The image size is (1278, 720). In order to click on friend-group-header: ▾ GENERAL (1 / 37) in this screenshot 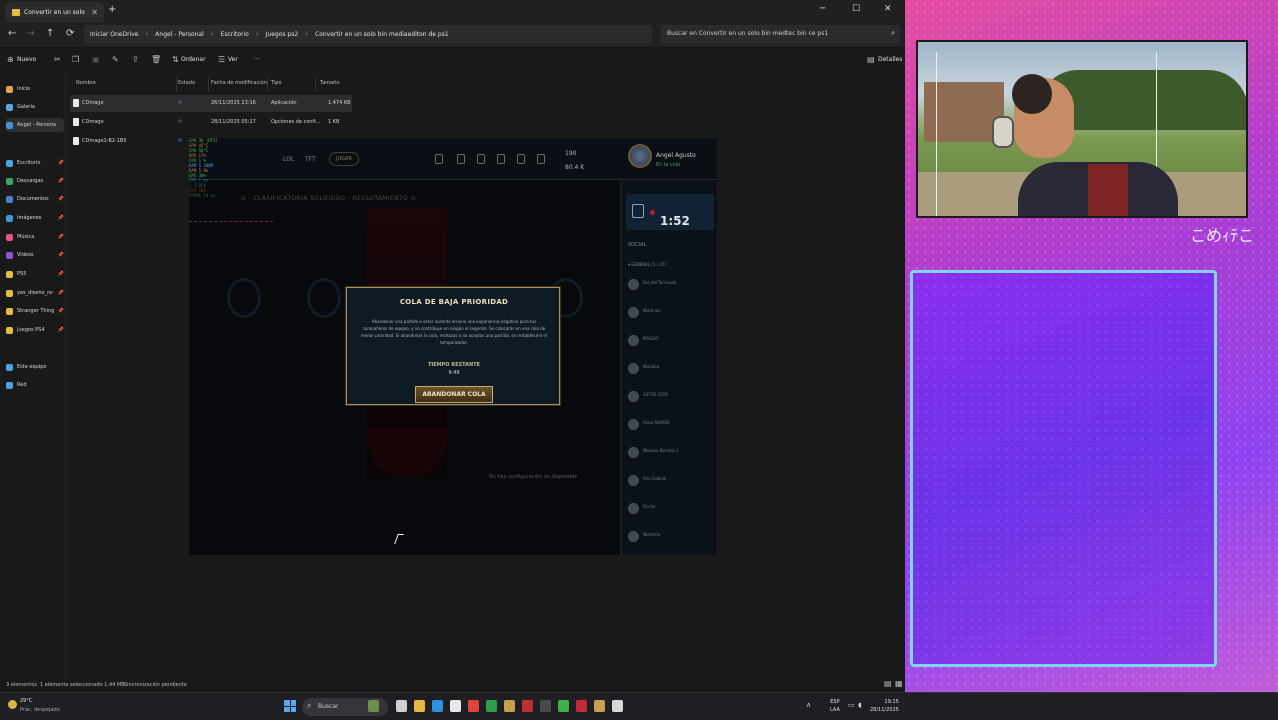, I will do `click(647, 264)`.